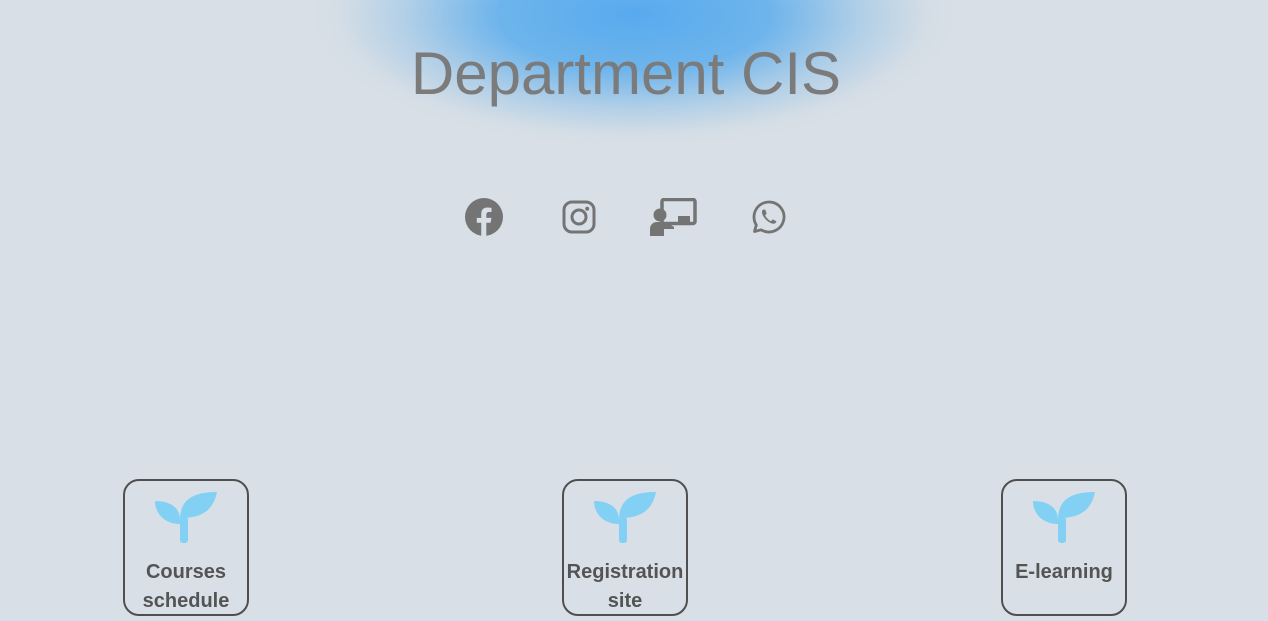 The image size is (1268, 621). I want to click on instagram-icon, so click(578, 217).